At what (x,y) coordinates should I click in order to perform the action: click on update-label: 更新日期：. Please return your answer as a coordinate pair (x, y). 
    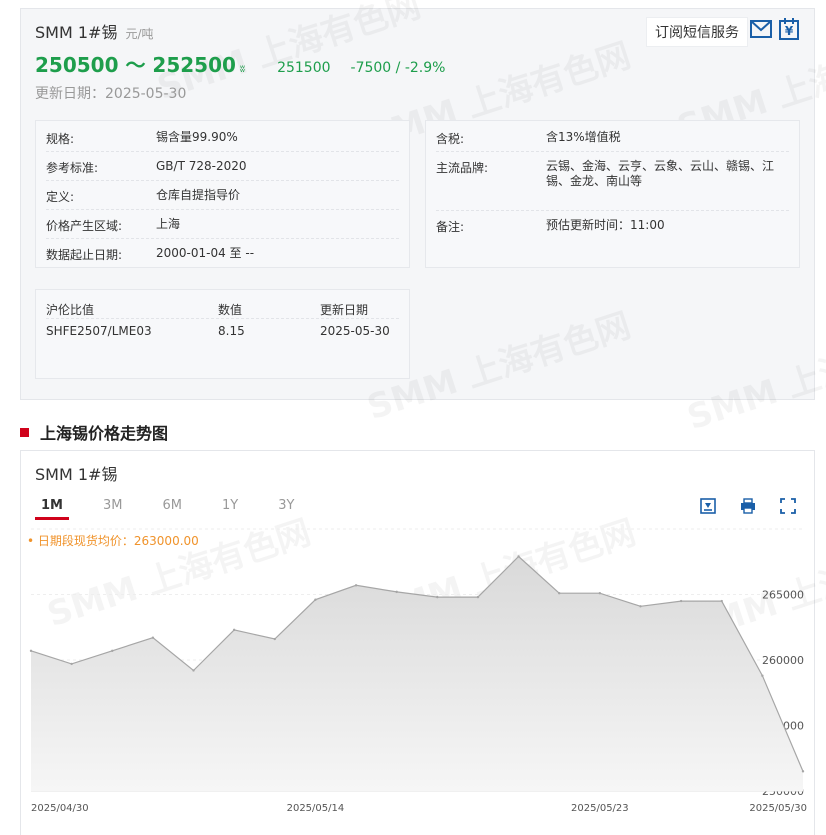
    Looking at the image, I should click on (70, 94).